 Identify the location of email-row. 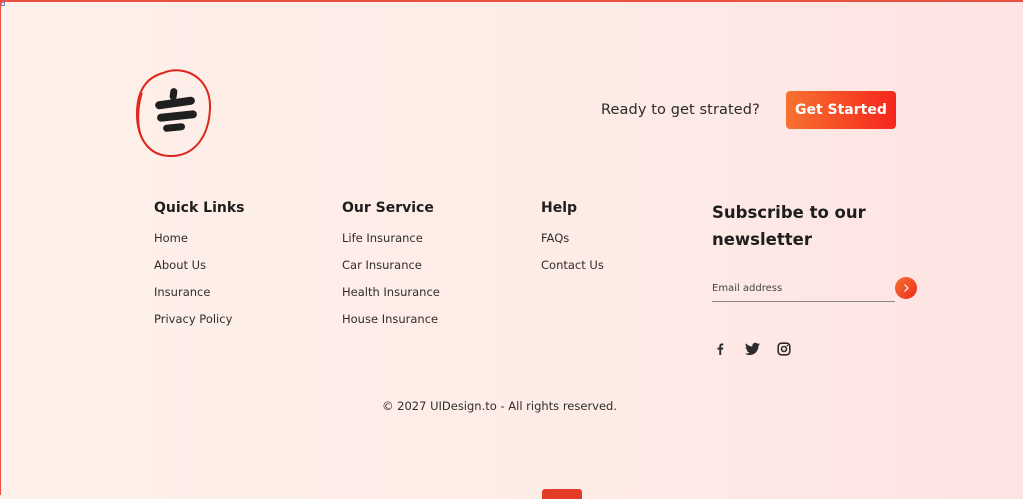
(814, 289).